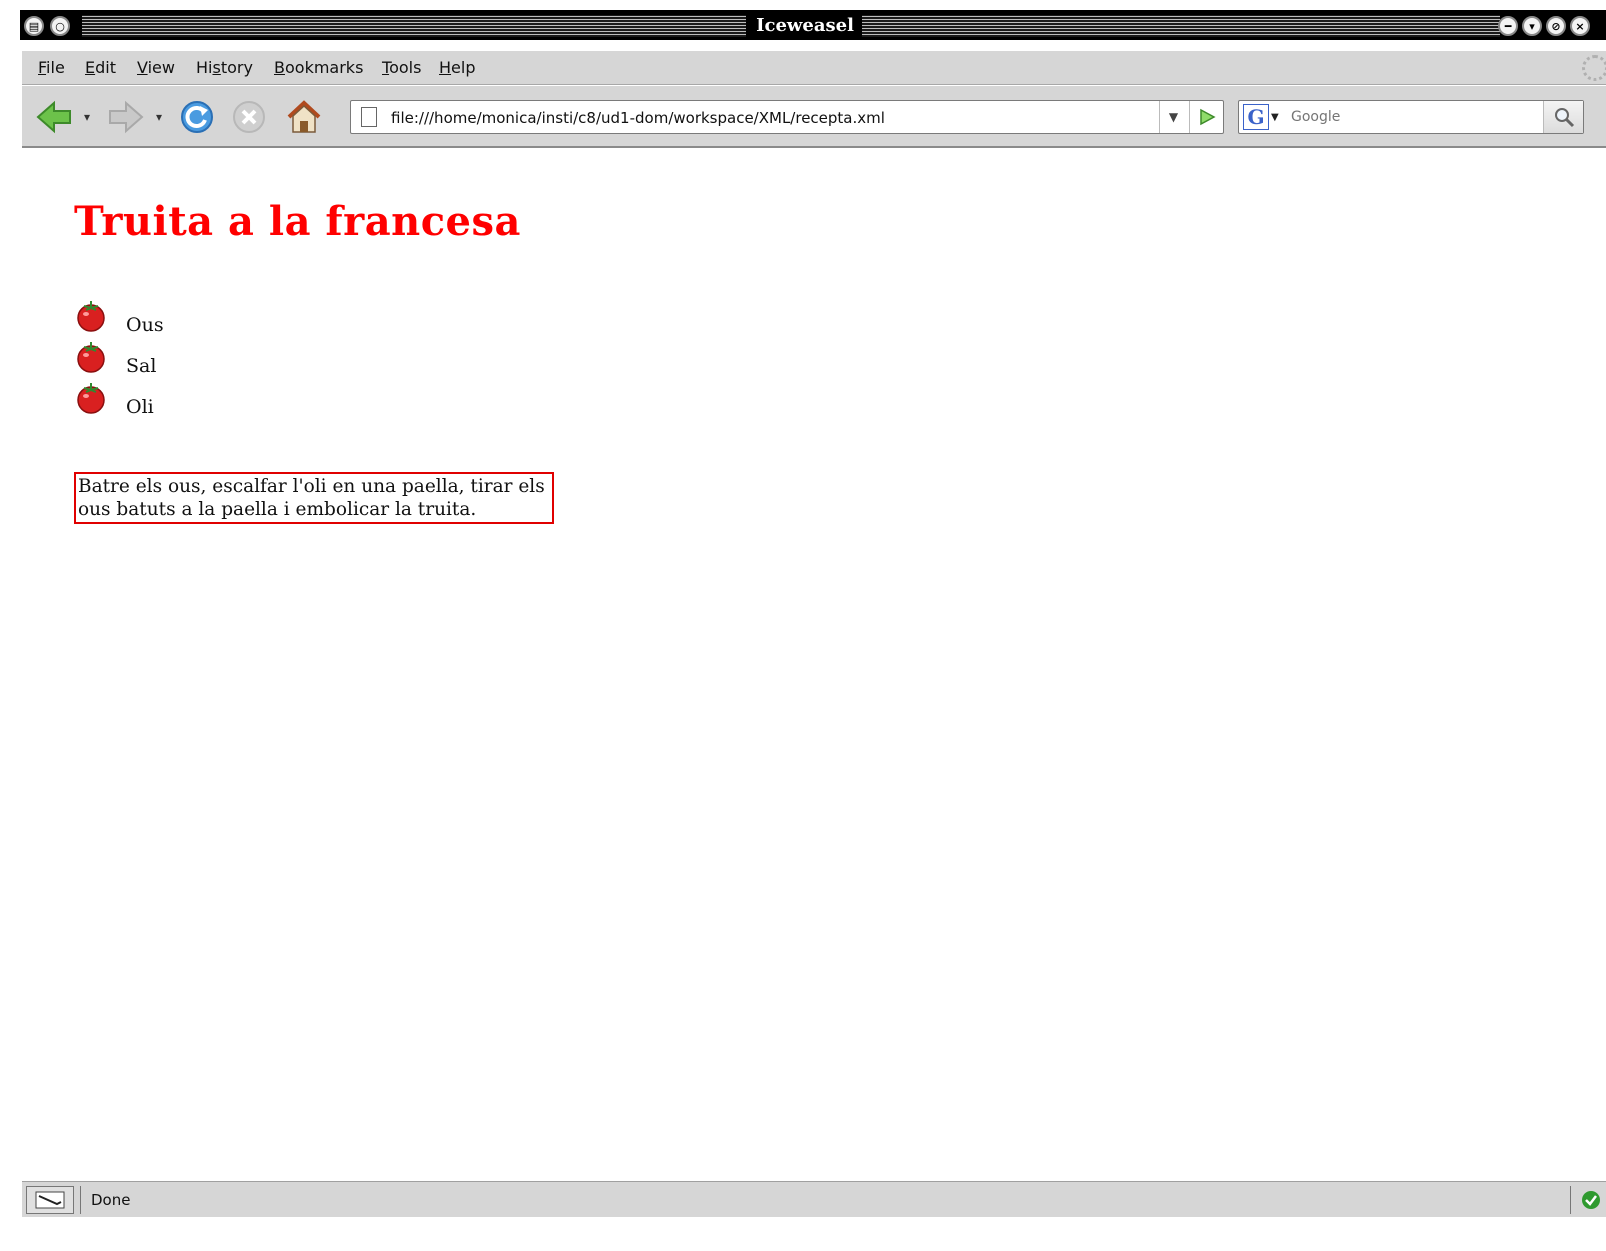 The width and height of the screenshot is (1606, 1251). What do you see at coordinates (1256, 117) in the screenshot?
I see `search-engine-logo: G` at bounding box center [1256, 117].